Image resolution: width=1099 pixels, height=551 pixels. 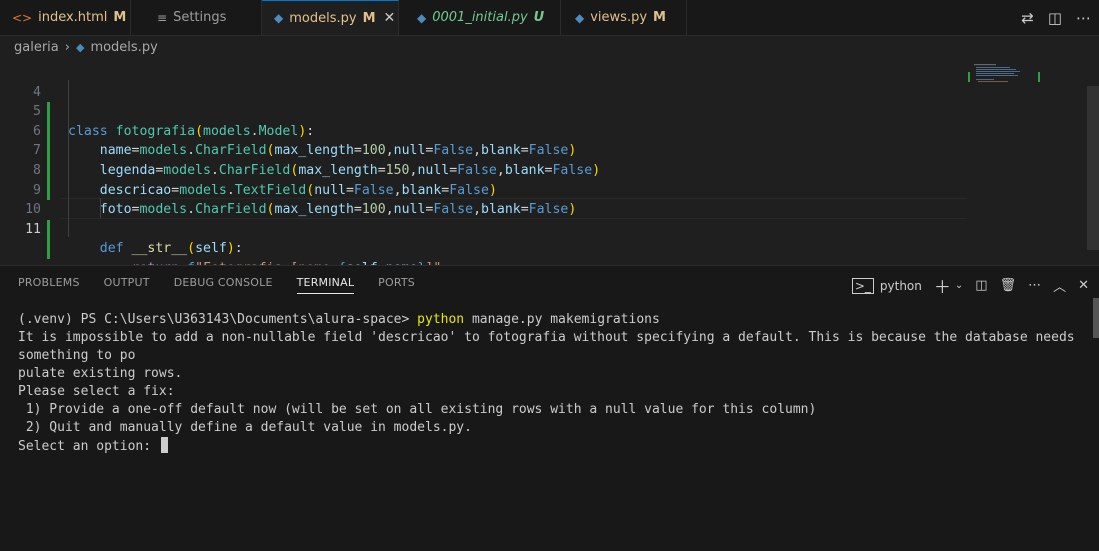 I want to click on terminal-cursor, so click(x=164, y=445).